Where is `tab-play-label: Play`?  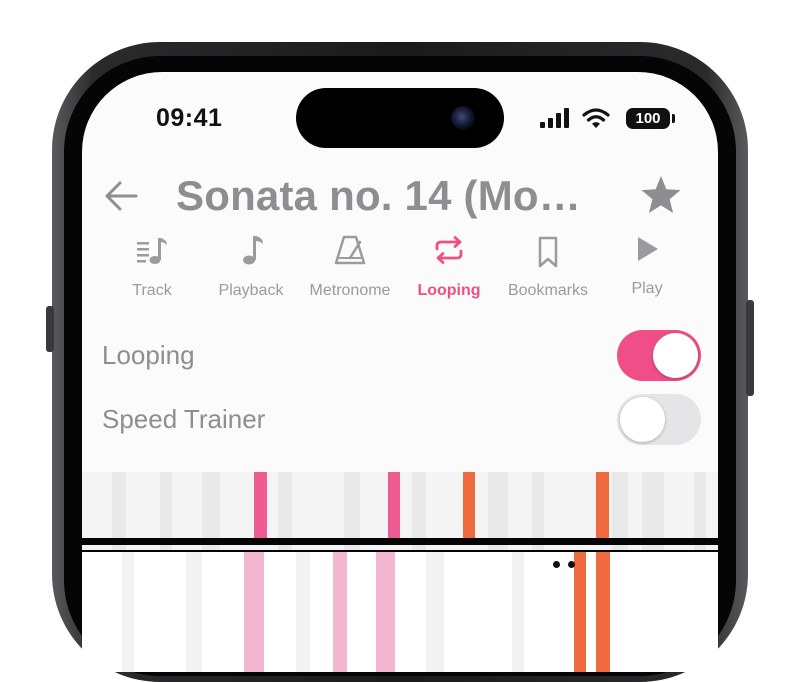 tab-play-label: Play is located at coordinates (647, 288).